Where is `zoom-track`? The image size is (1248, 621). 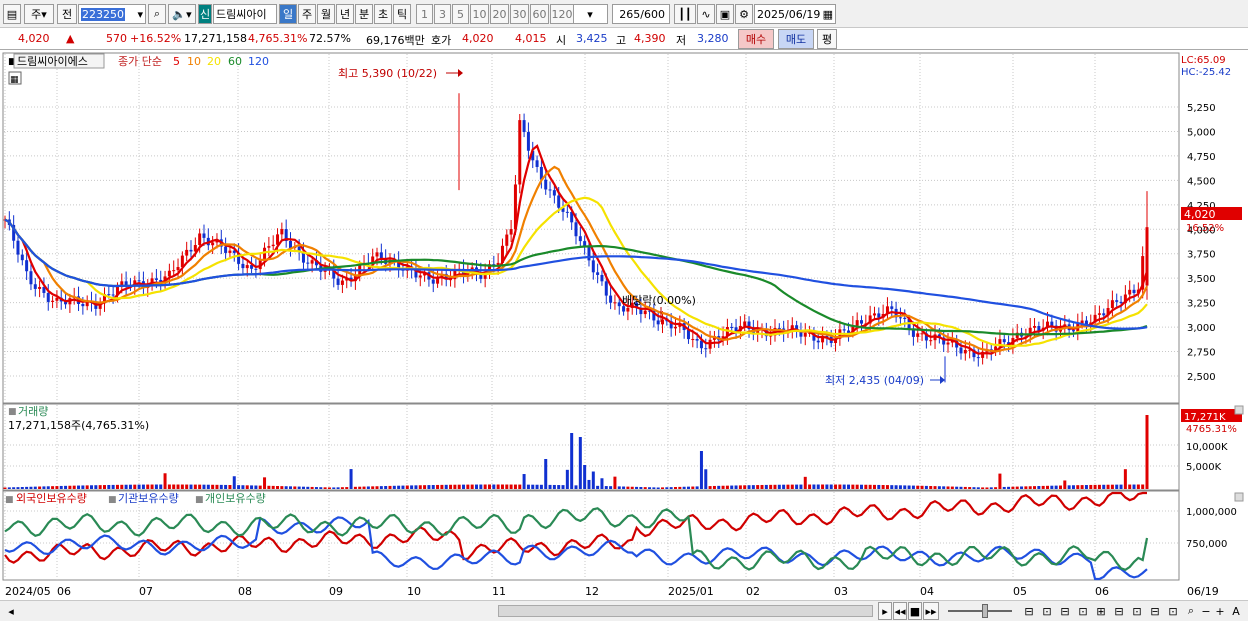 zoom-track is located at coordinates (980, 611).